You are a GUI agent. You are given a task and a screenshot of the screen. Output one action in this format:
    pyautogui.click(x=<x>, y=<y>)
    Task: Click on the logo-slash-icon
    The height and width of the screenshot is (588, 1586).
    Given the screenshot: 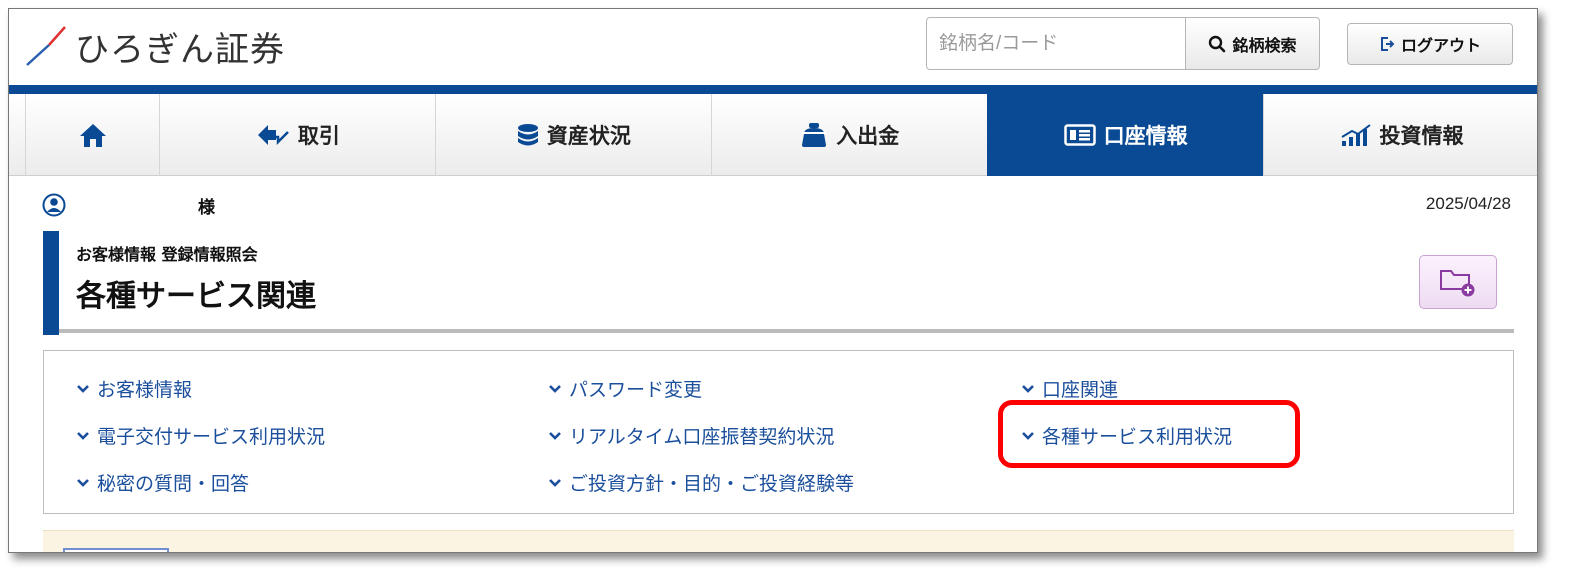 What is the action you would take?
    pyautogui.click(x=46, y=46)
    